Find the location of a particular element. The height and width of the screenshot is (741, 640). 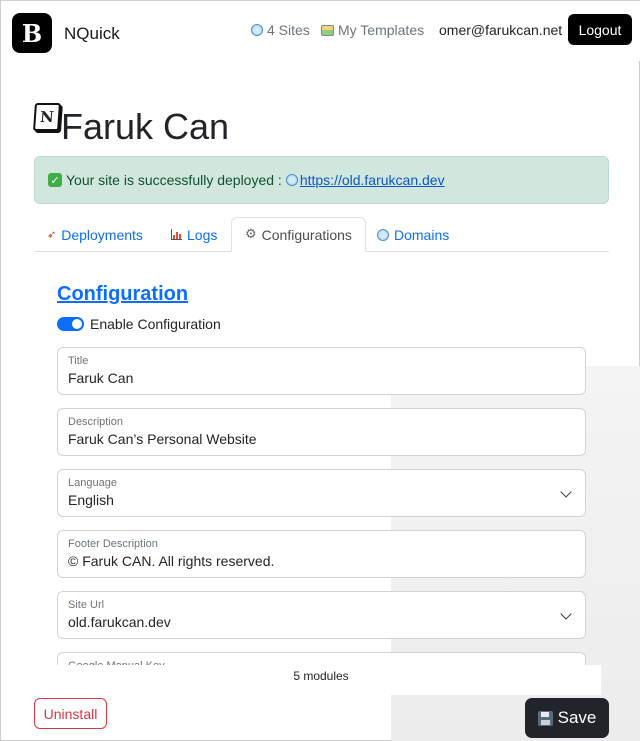

nav-templates-link: My Templates is located at coordinates (372, 30).